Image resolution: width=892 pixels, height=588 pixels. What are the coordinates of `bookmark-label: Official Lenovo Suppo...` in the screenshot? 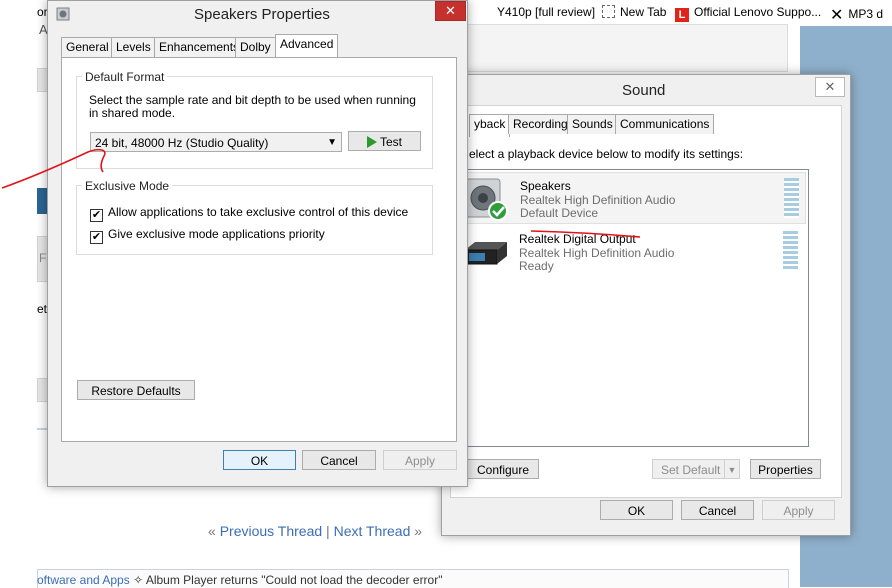 It's located at (758, 12).